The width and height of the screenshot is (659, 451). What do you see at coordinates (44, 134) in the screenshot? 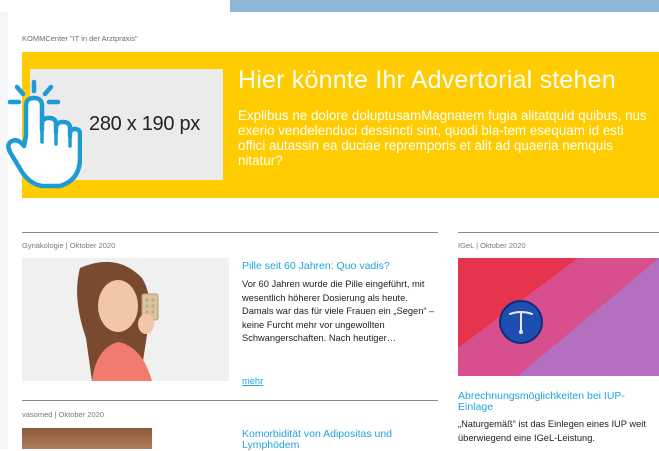
I see `hand-pointer-click-icon` at bounding box center [44, 134].